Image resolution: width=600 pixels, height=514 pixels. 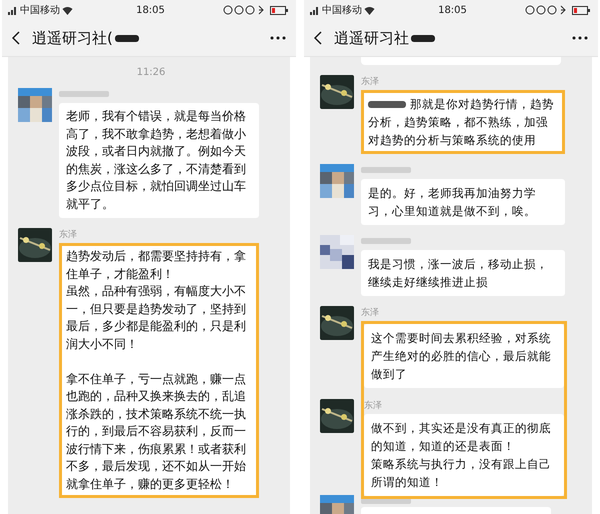 What do you see at coordinates (151, 72) in the screenshot?
I see `timestamp: 11:26` at bounding box center [151, 72].